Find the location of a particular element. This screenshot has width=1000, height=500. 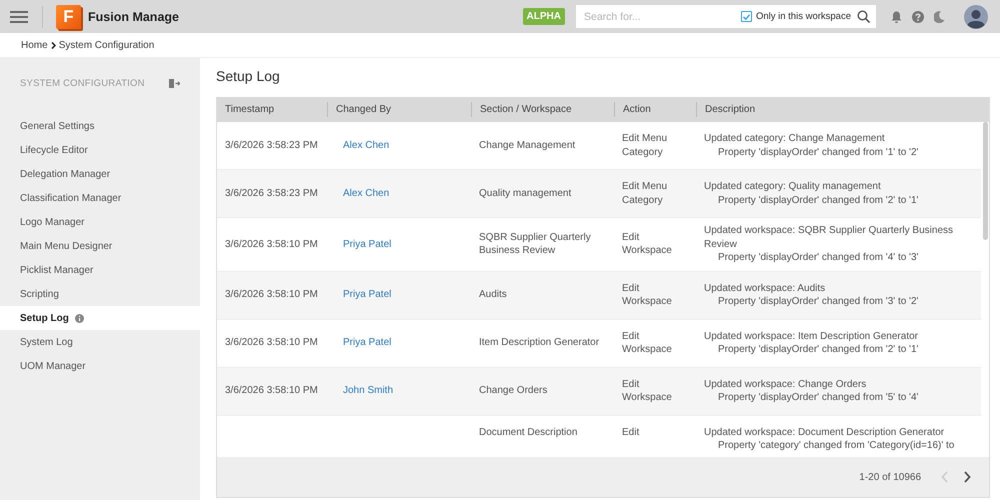

change-summary: Updated category: Change Management is located at coordinates (795, 139).